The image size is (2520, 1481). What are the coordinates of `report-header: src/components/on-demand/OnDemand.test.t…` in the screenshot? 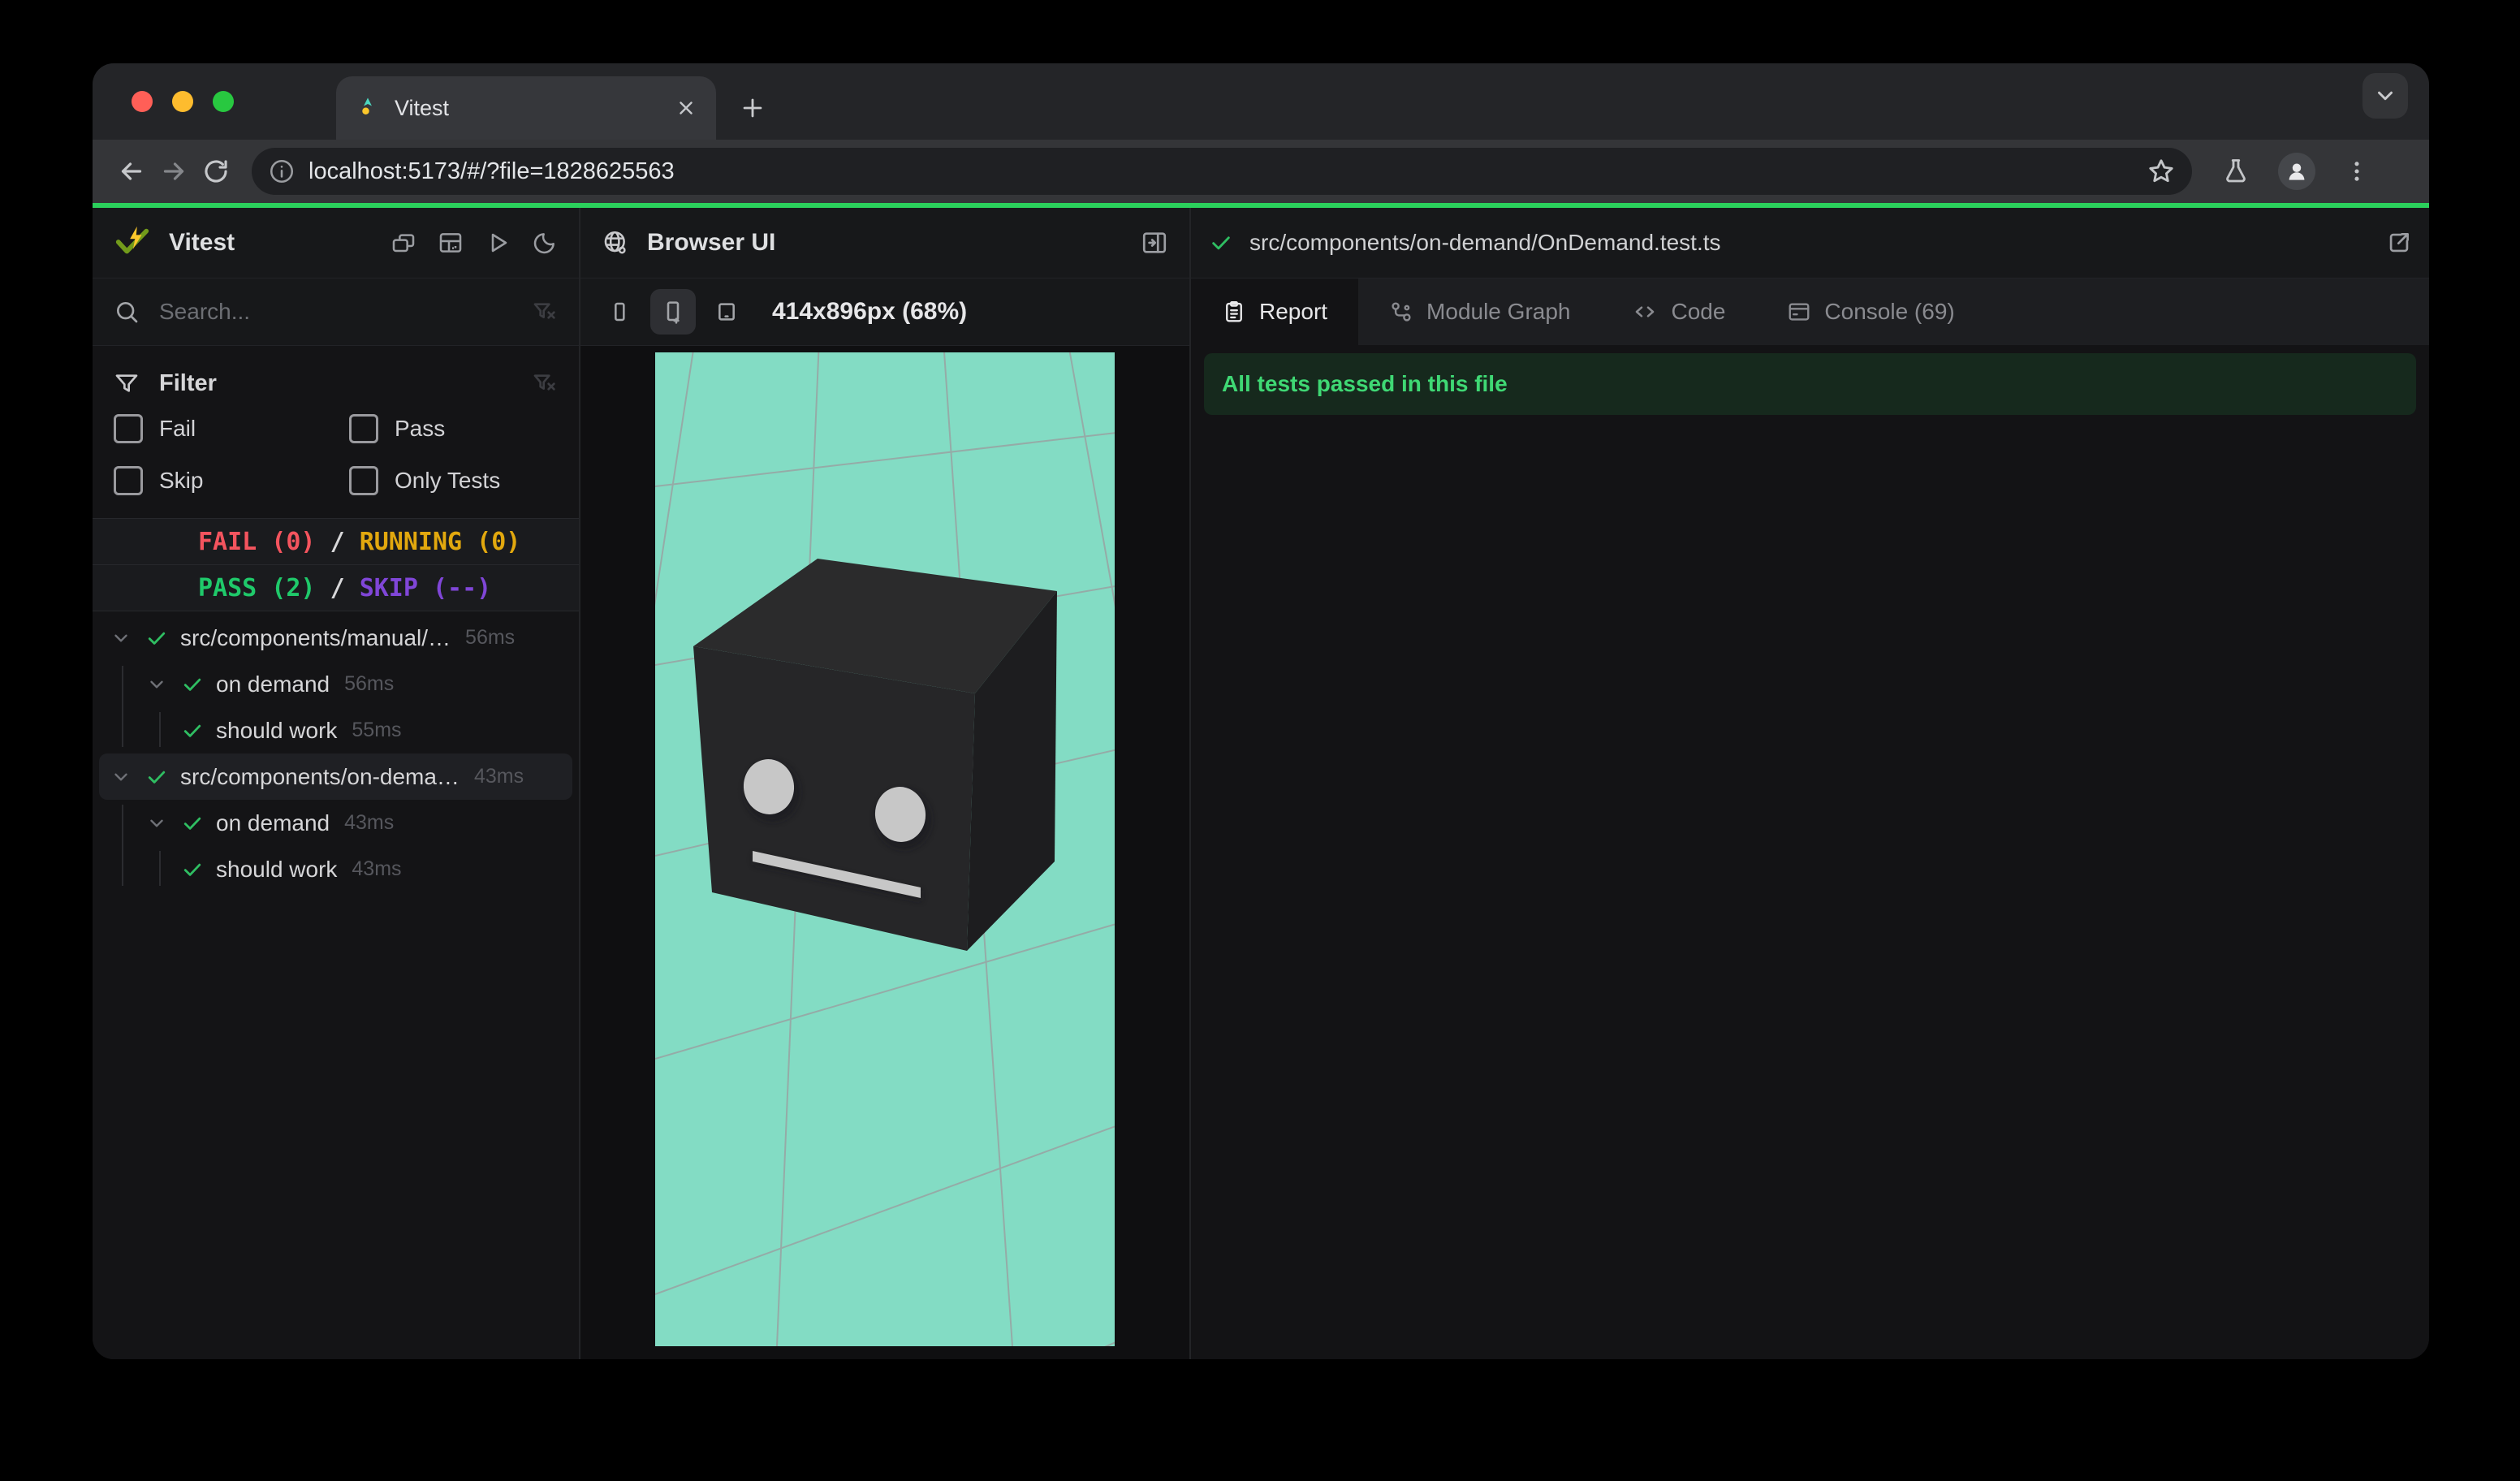 It's located at (1810, 243).